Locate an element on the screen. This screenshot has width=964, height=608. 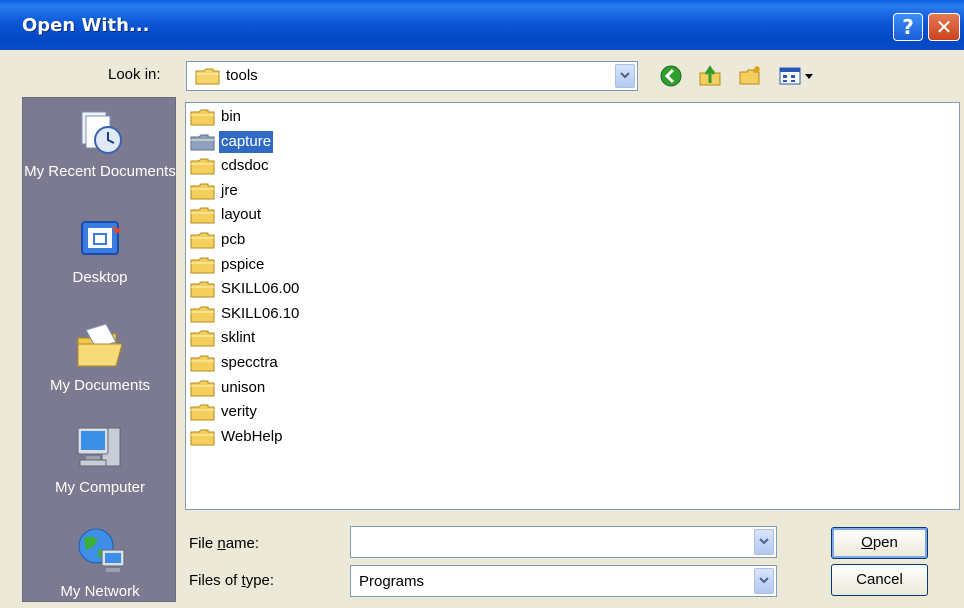
file-name-dropdown-button is located at coordinates (764, 542).